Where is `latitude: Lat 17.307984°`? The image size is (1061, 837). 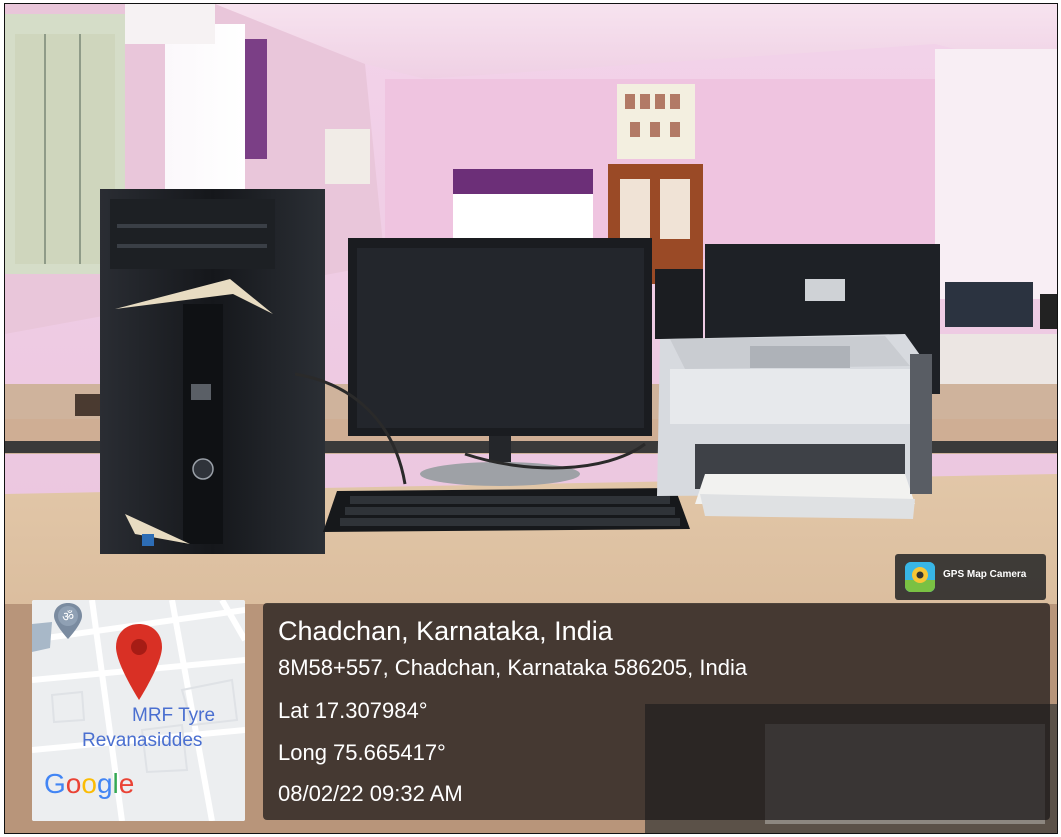
latitude: Lat 17.307984° is located at coordinates (353, 710).